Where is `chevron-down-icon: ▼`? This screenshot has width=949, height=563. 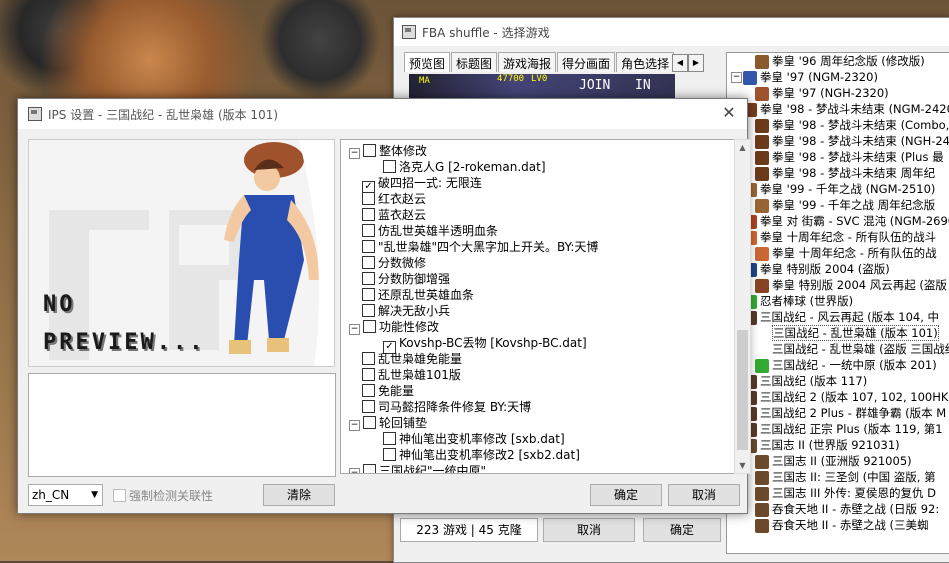 chevron-down-icon: ▼ is located at coordinates (94, 495).